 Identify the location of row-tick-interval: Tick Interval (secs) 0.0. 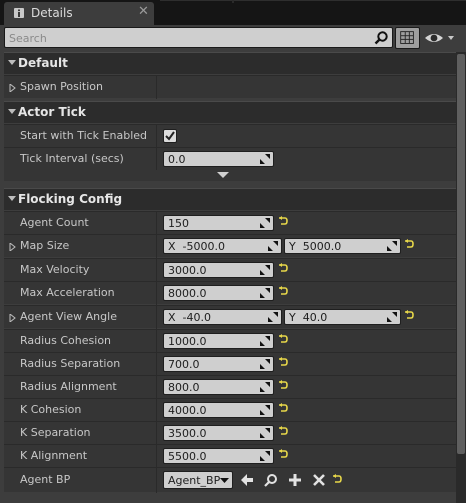
(230, 159).